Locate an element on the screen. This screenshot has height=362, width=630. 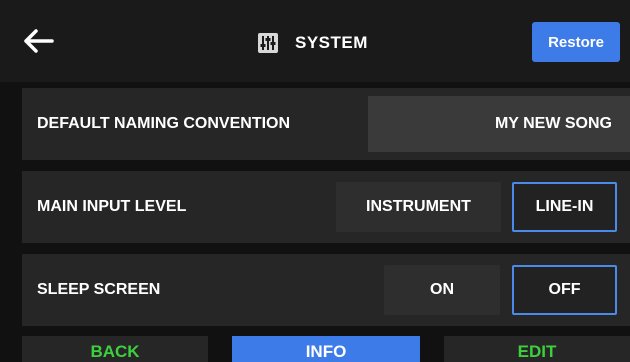
page-title-group: SYSTEM is located at coordinates (312, 43).